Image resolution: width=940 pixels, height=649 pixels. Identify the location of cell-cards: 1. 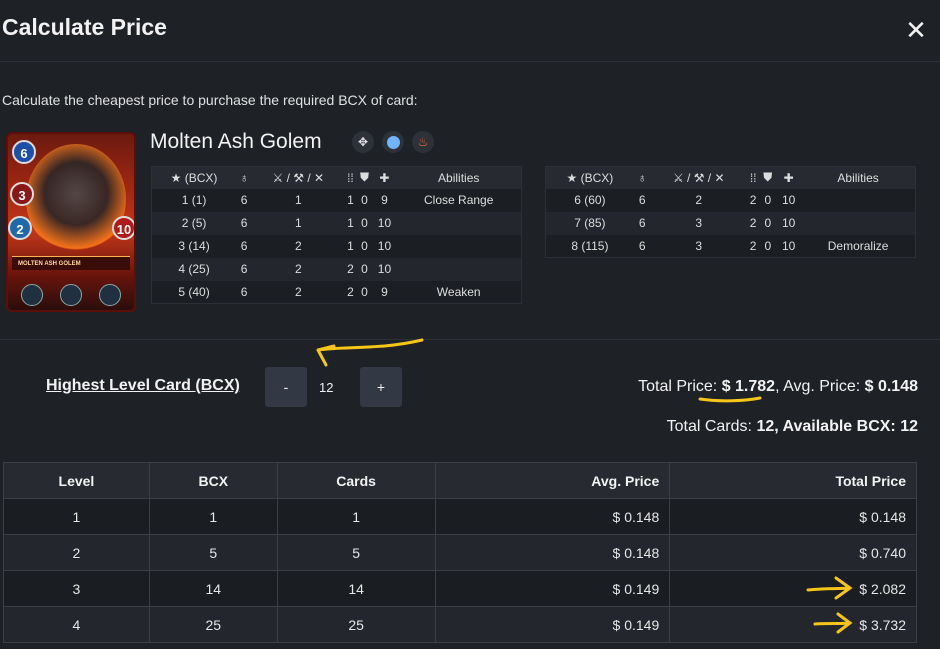
(356, 516).